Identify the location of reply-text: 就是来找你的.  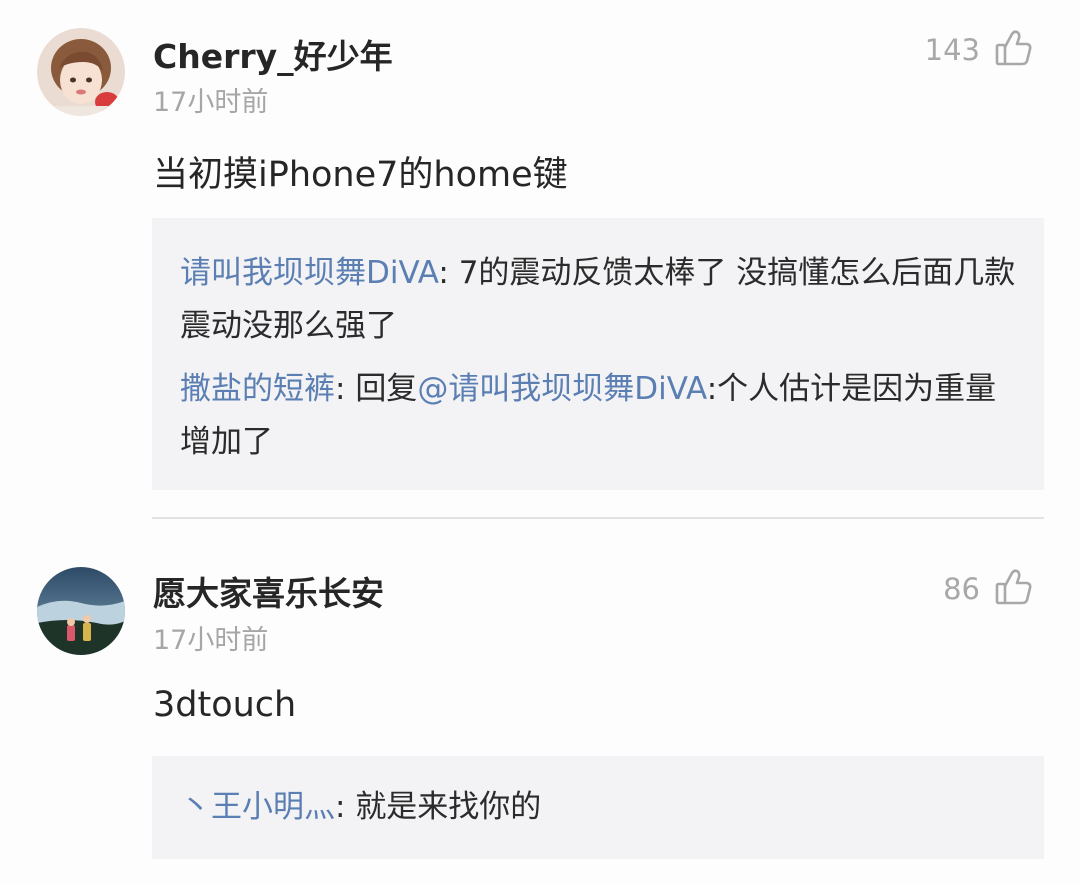
(448, 807).